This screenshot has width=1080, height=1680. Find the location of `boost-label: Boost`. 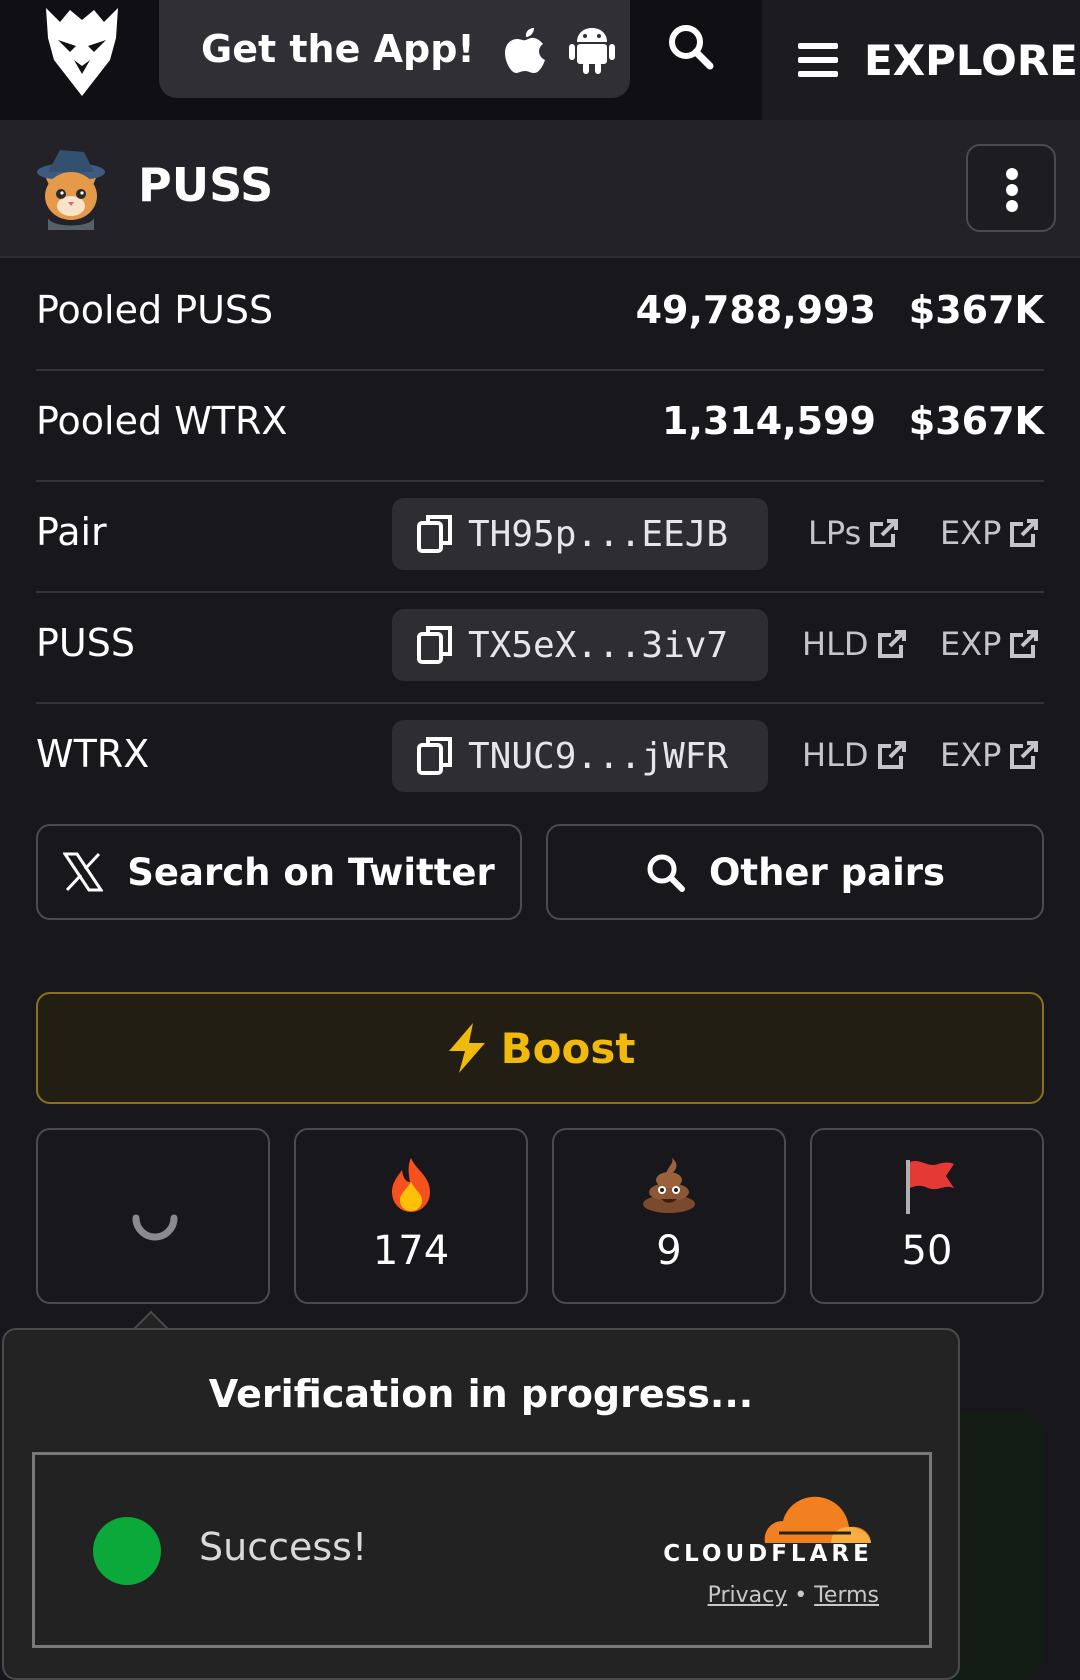

boost-label: Boost is located at coordinates (568, 1048).